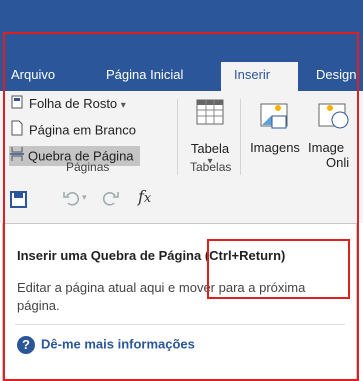 The width and height of the screenshot is (363, 381). Describe the element at coordinates (111, 200) in the screenshot. I see `redo-icon` at that location.